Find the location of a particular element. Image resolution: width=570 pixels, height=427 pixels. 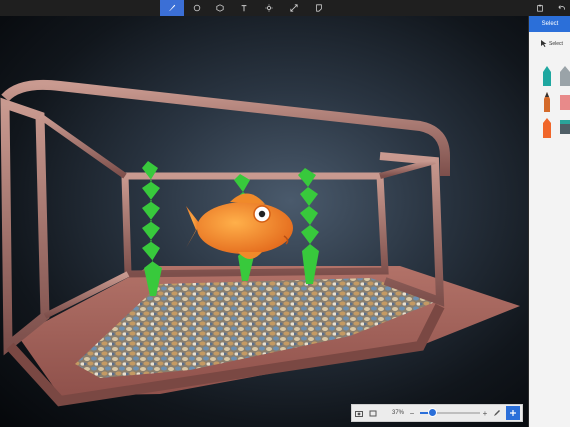

shapes-3d-tool-button is located at coordinates (220, 8).